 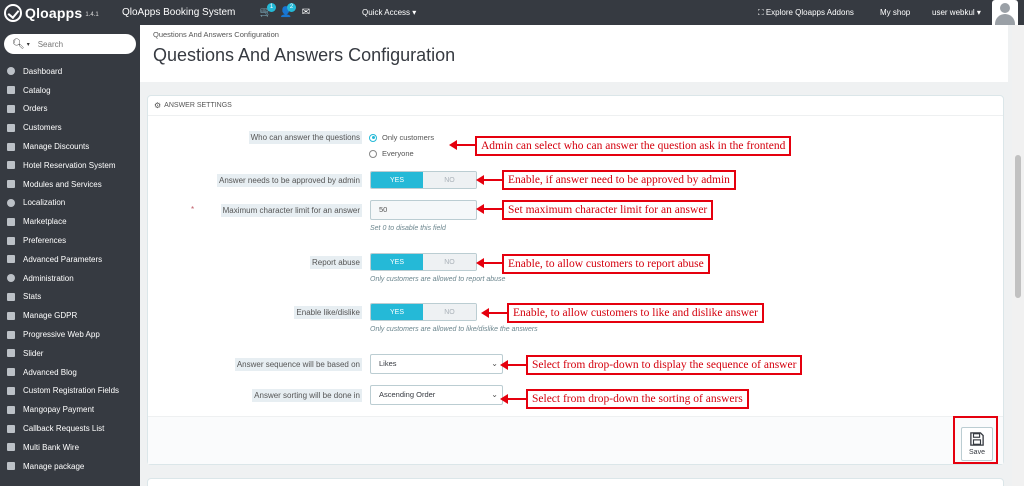 I want to click on page-title: Questions And Answers Configuration, so click(x=304, y=55).